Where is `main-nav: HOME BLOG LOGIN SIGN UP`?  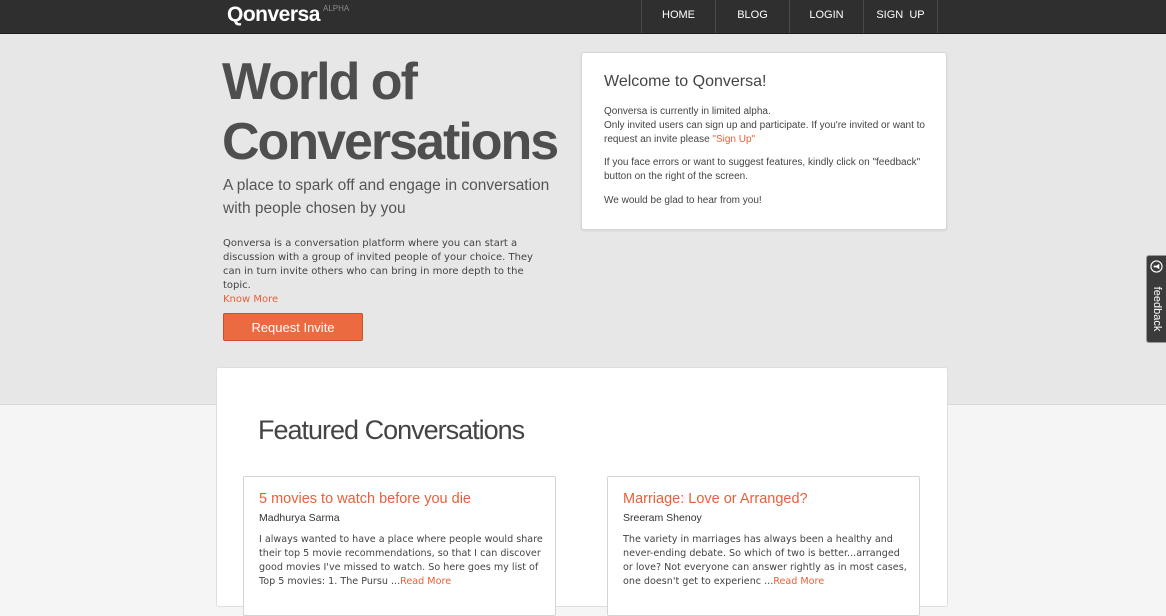 main-nav: HOME BLOG LOGIN SIGN UP is located at coordinates (789, 16).